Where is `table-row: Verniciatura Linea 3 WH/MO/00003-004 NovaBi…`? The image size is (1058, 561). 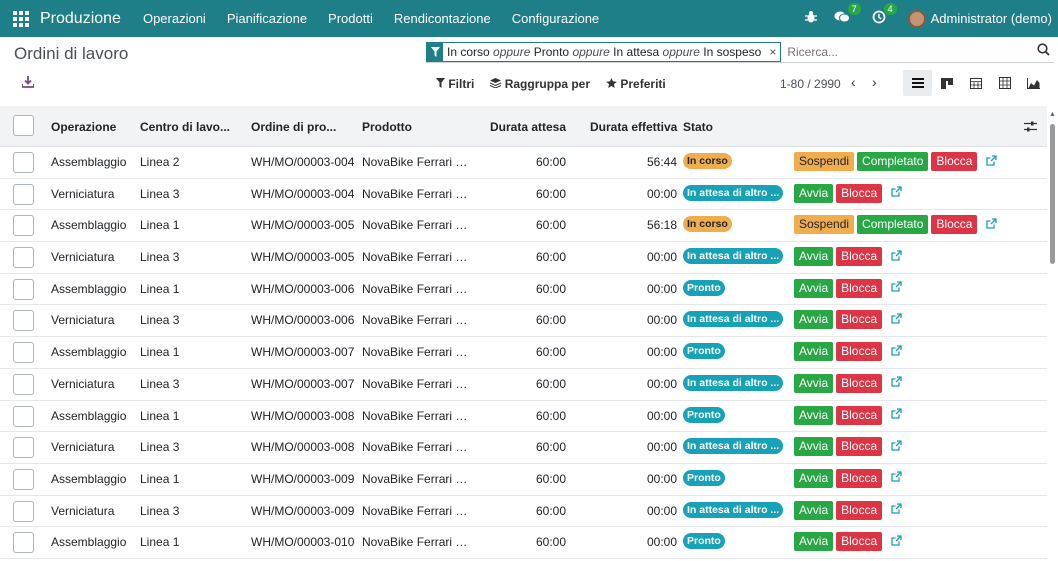
table-row: Verniciatura Linea 3 WH/MO/00003-004 NovaBi… is located at coordinates (523, 195).